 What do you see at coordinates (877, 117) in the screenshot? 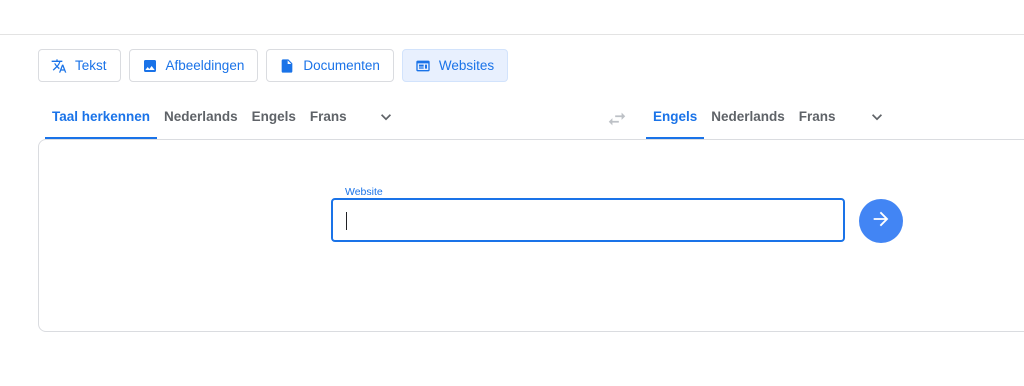
I see `target-more-chevron-down-icon` at bounding box center [877, 117].